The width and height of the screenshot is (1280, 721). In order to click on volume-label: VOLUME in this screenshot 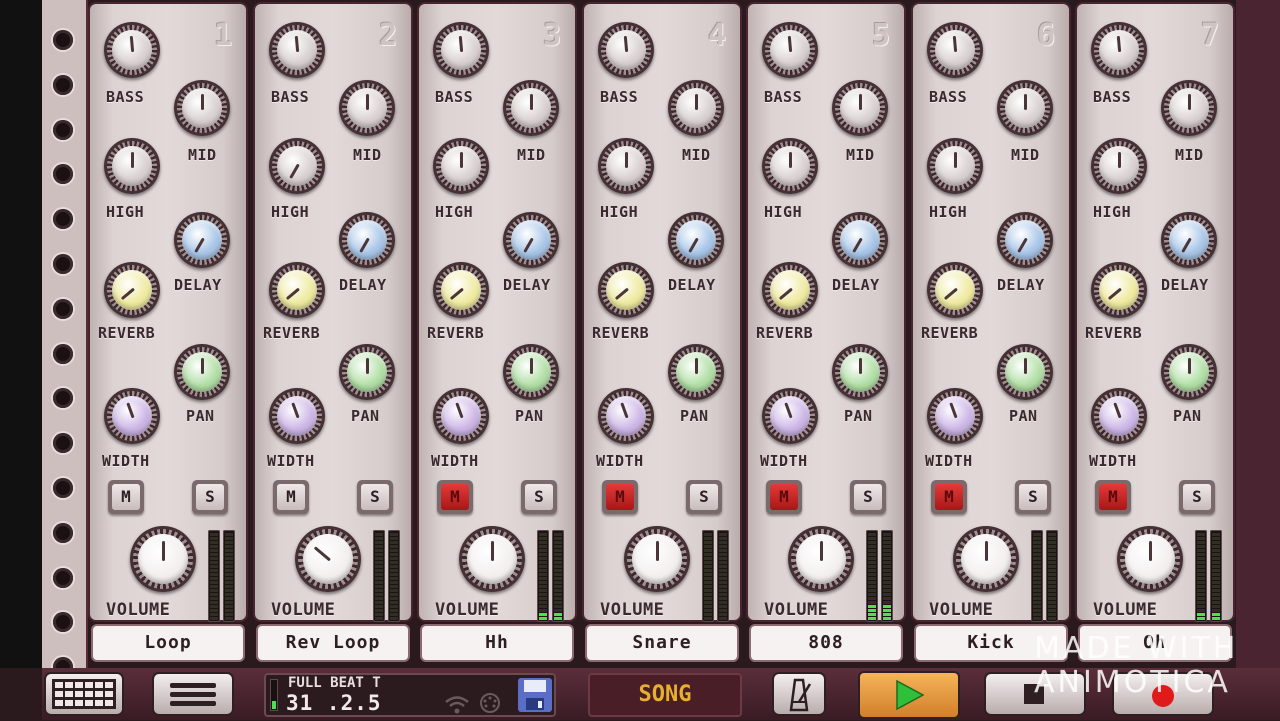, I will do `click(1125, 610)`.